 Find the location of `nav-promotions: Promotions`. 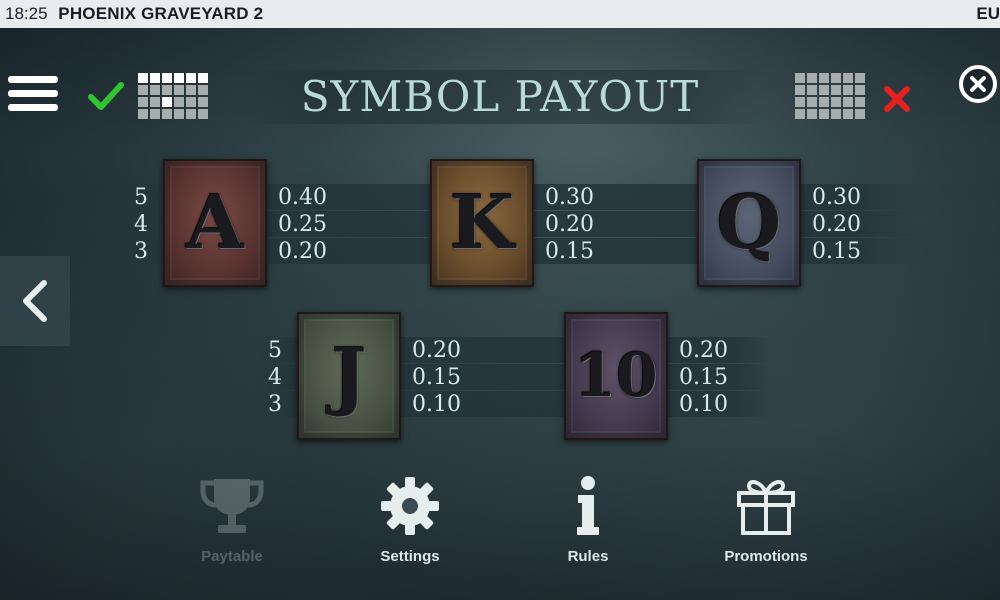

nav-promotions: Promotions is located at coordinates (766, 519).